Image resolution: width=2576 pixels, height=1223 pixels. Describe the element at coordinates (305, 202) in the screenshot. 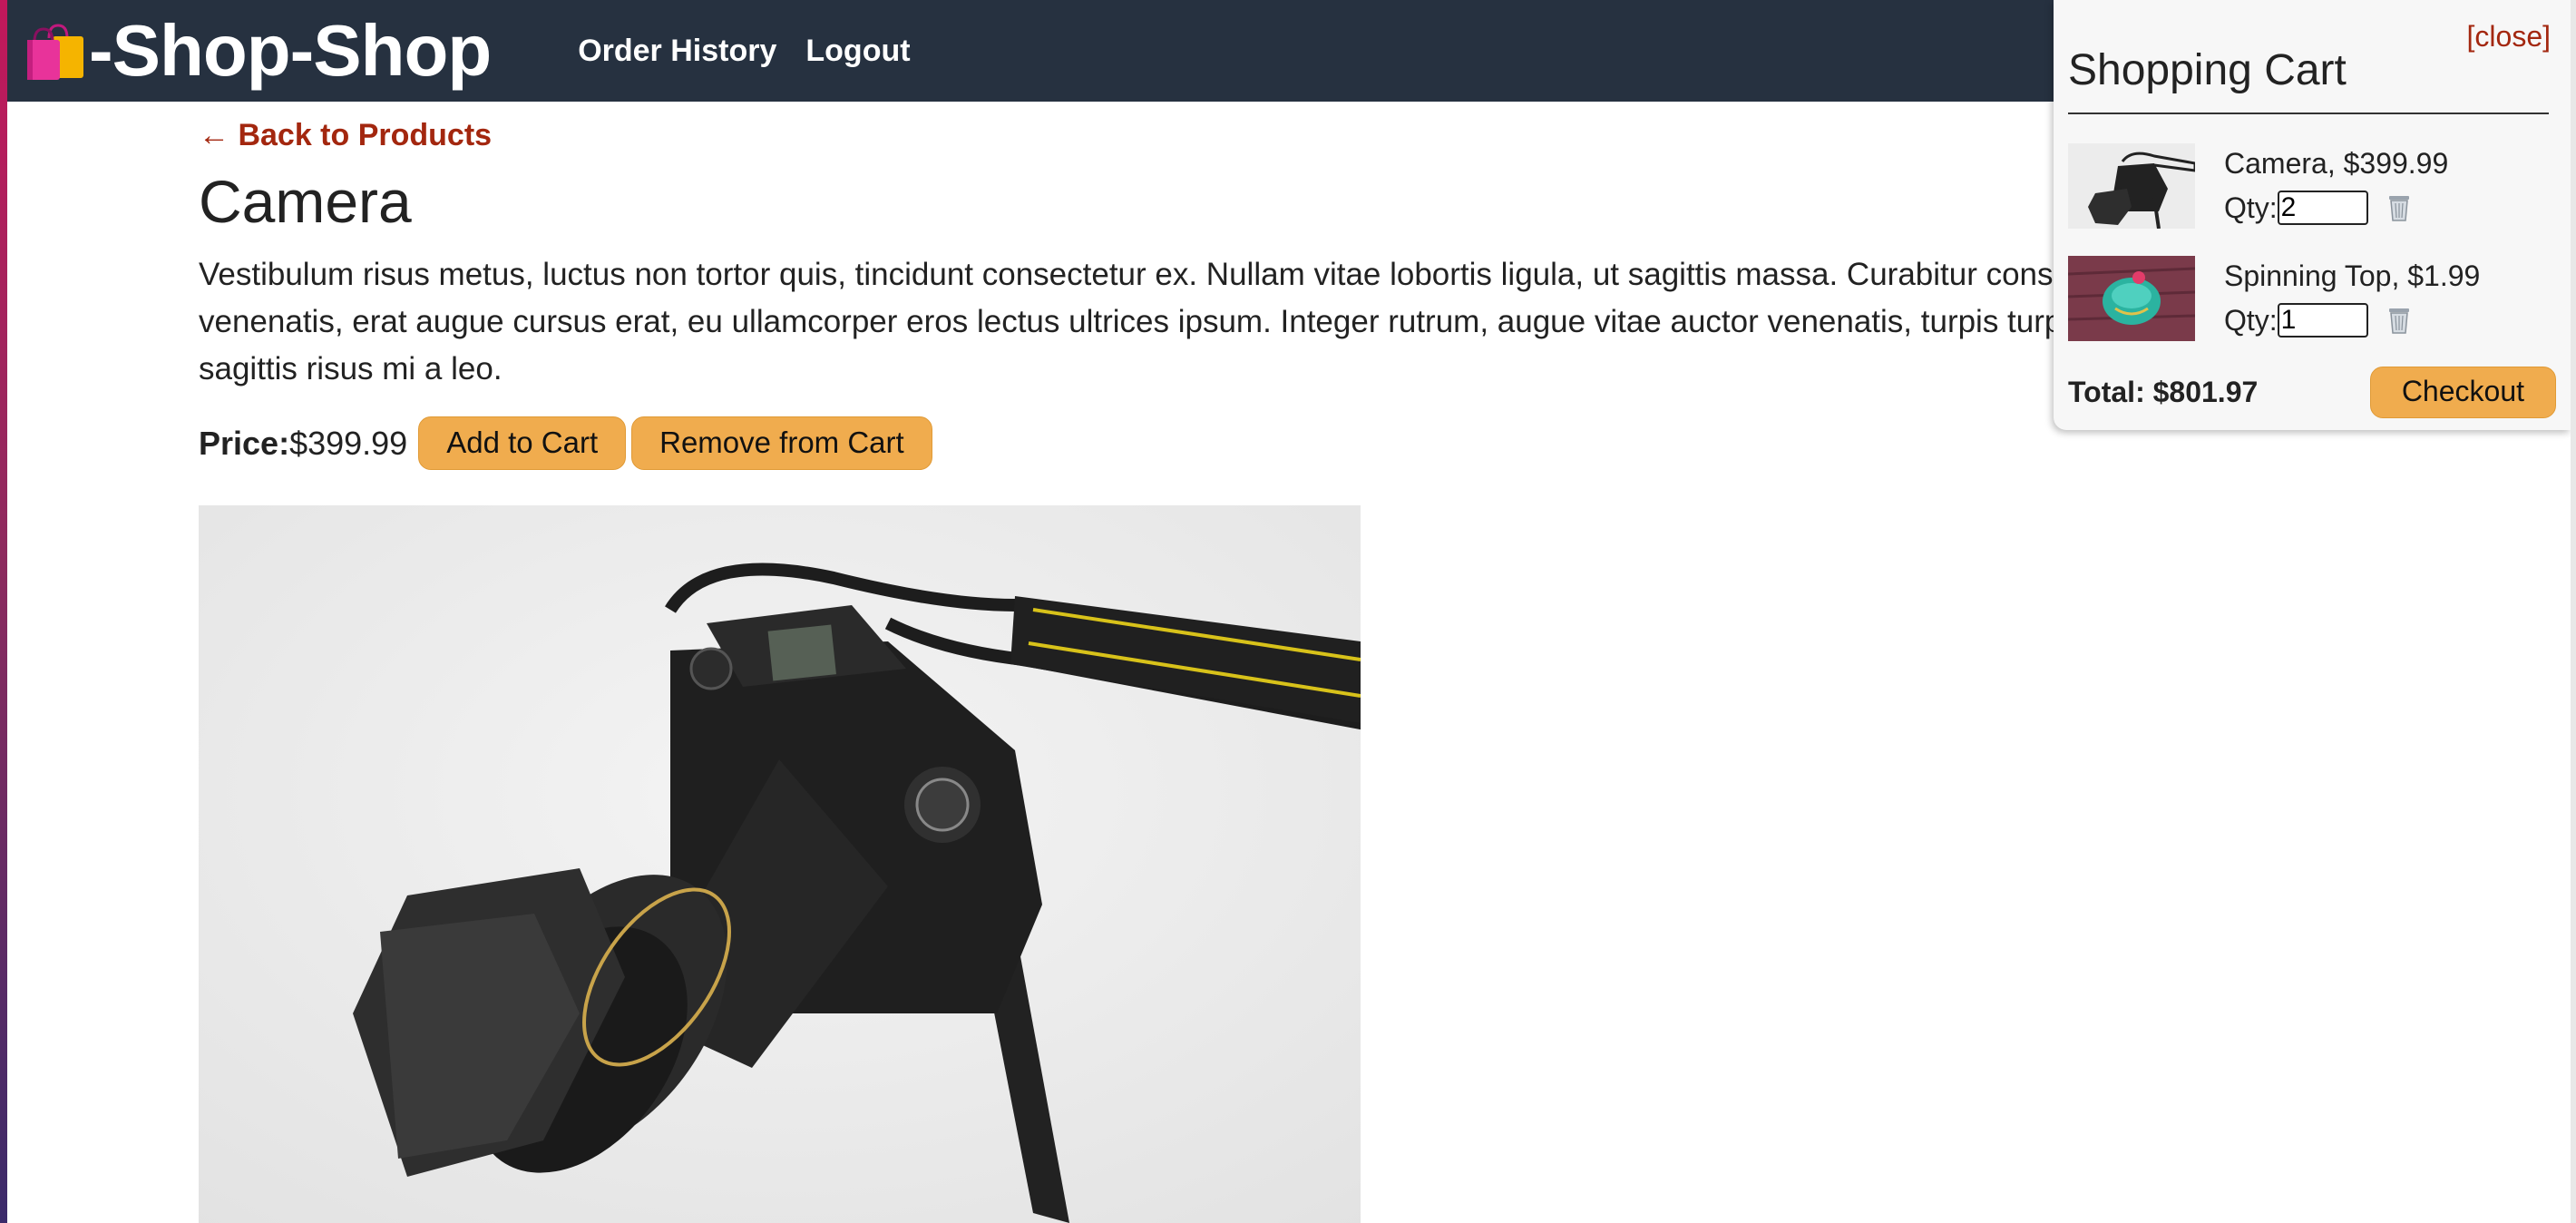

I see `product-title: Camera` at that location.